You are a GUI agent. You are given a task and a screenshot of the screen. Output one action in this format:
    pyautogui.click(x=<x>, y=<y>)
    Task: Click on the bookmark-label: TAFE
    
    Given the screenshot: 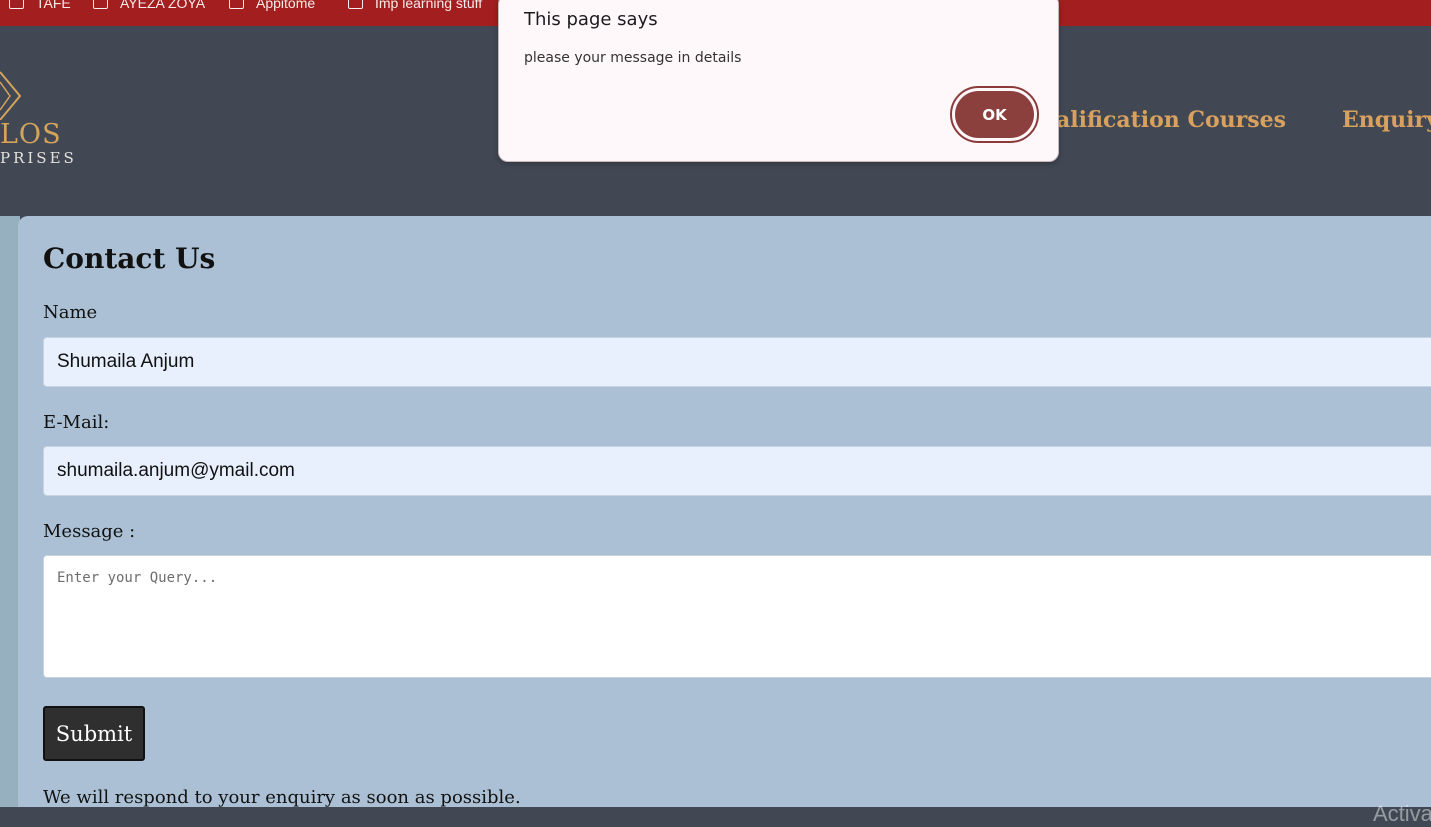 What is the action you would take?
    pyautogui.click(x=53, y=5)
    